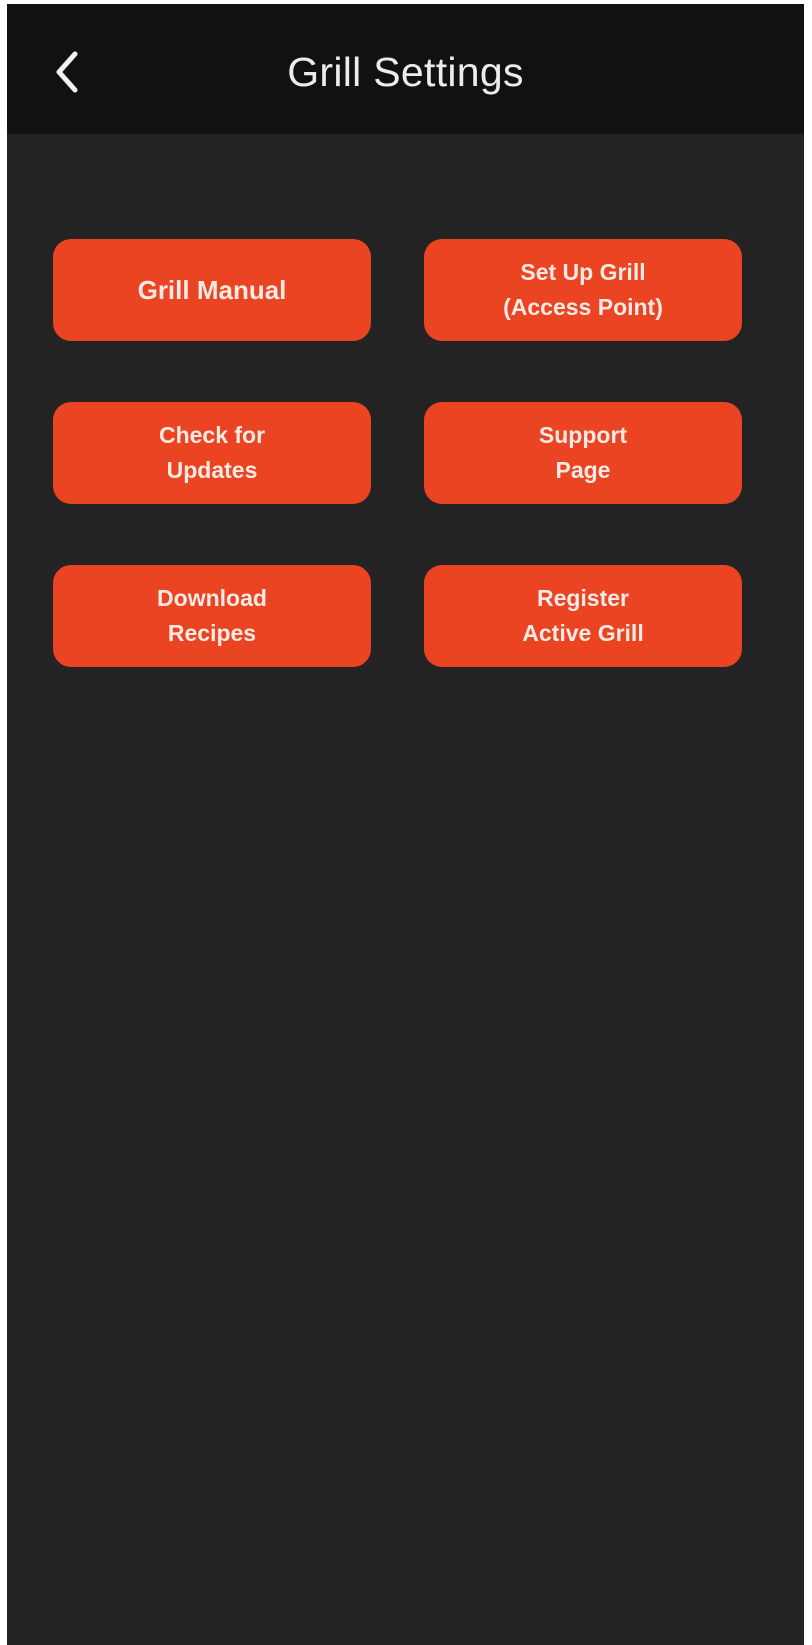 This screenshot has height=1645, width=812. What do you see at coordinates (212, 453) in the screenshot?
I see `check-for-updates-button: Check for Updates` at bounding box center [212, 453].